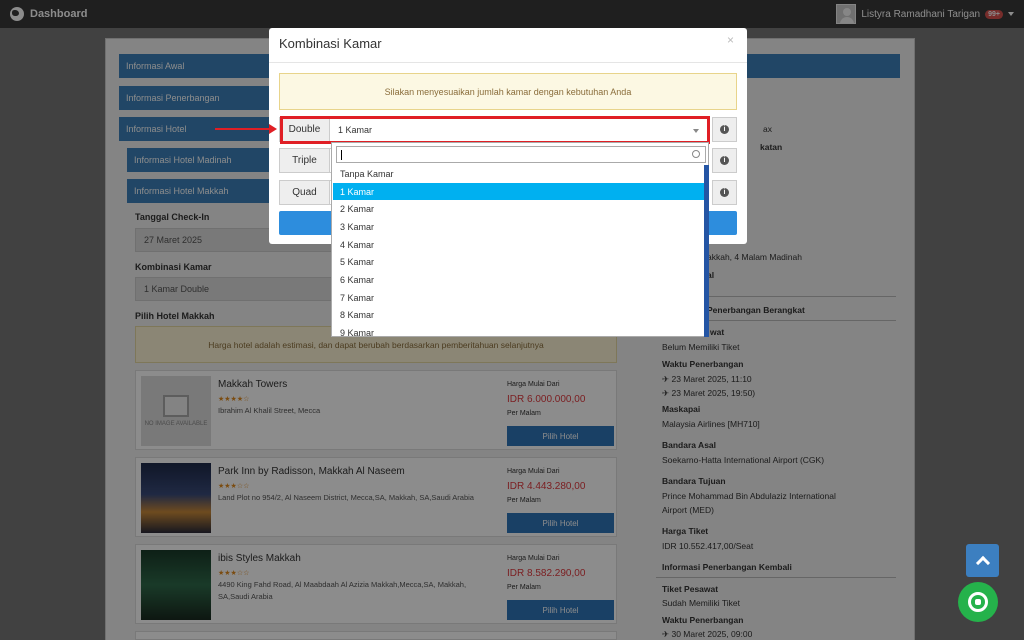  What do you see at coordinates (518, 330) in the screenshot?
I see `dropdown-option: 9 Kamar` at bounding box center [518, 330].